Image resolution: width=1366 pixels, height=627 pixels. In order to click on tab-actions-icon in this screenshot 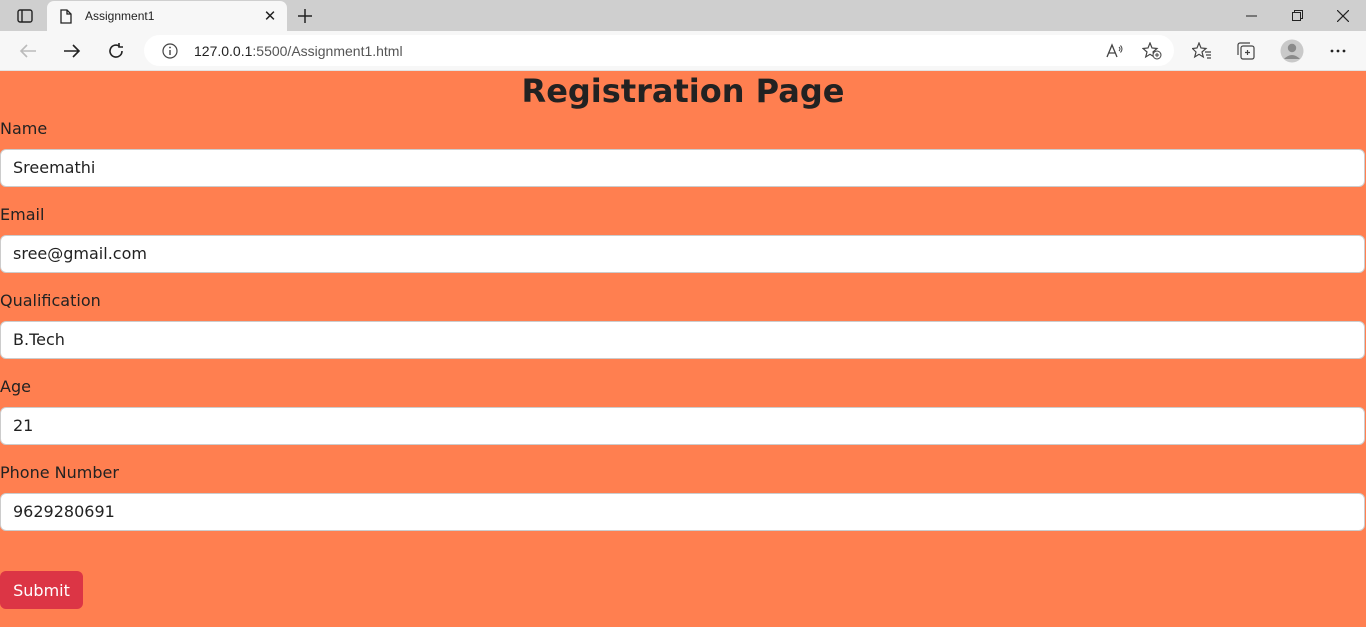, I will do `click(25, 16)`.